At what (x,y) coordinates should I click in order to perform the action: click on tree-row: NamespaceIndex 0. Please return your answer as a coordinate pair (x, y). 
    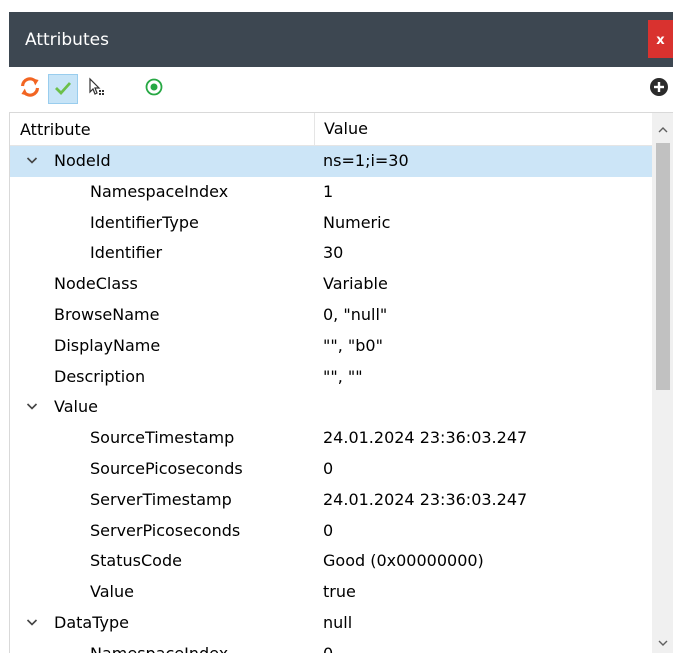
    Looking at the image, I should click on (331, 646).